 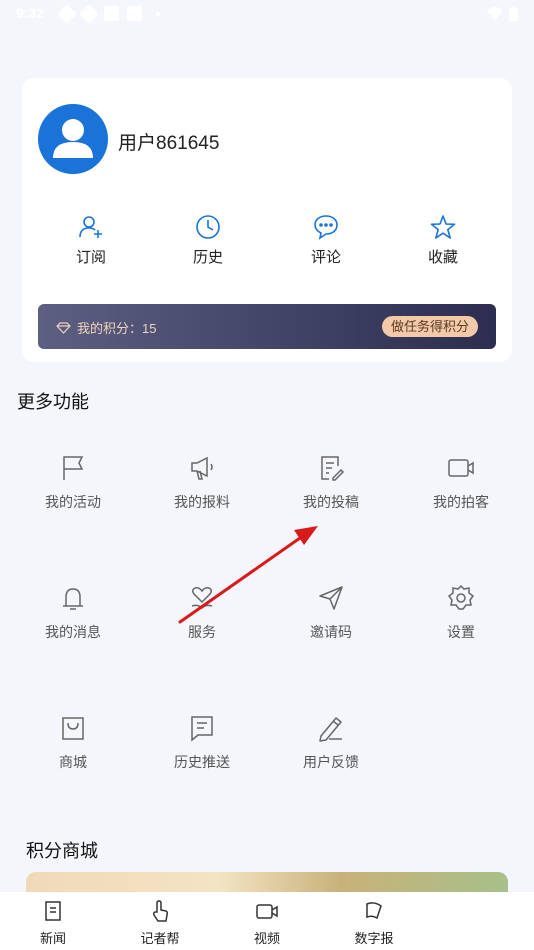 What do you see at coordinates (73, 483) in the screenshot?
I see `function-my-activities: 我的活动` at bounding box center [73, 483].